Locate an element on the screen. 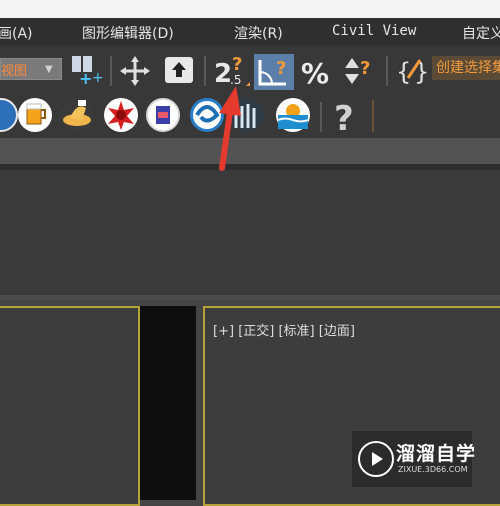 This screenshot has height=506, width=500. viewport-label: [+] [正交] [标准] [边面] is located at coordinates (284, 329).